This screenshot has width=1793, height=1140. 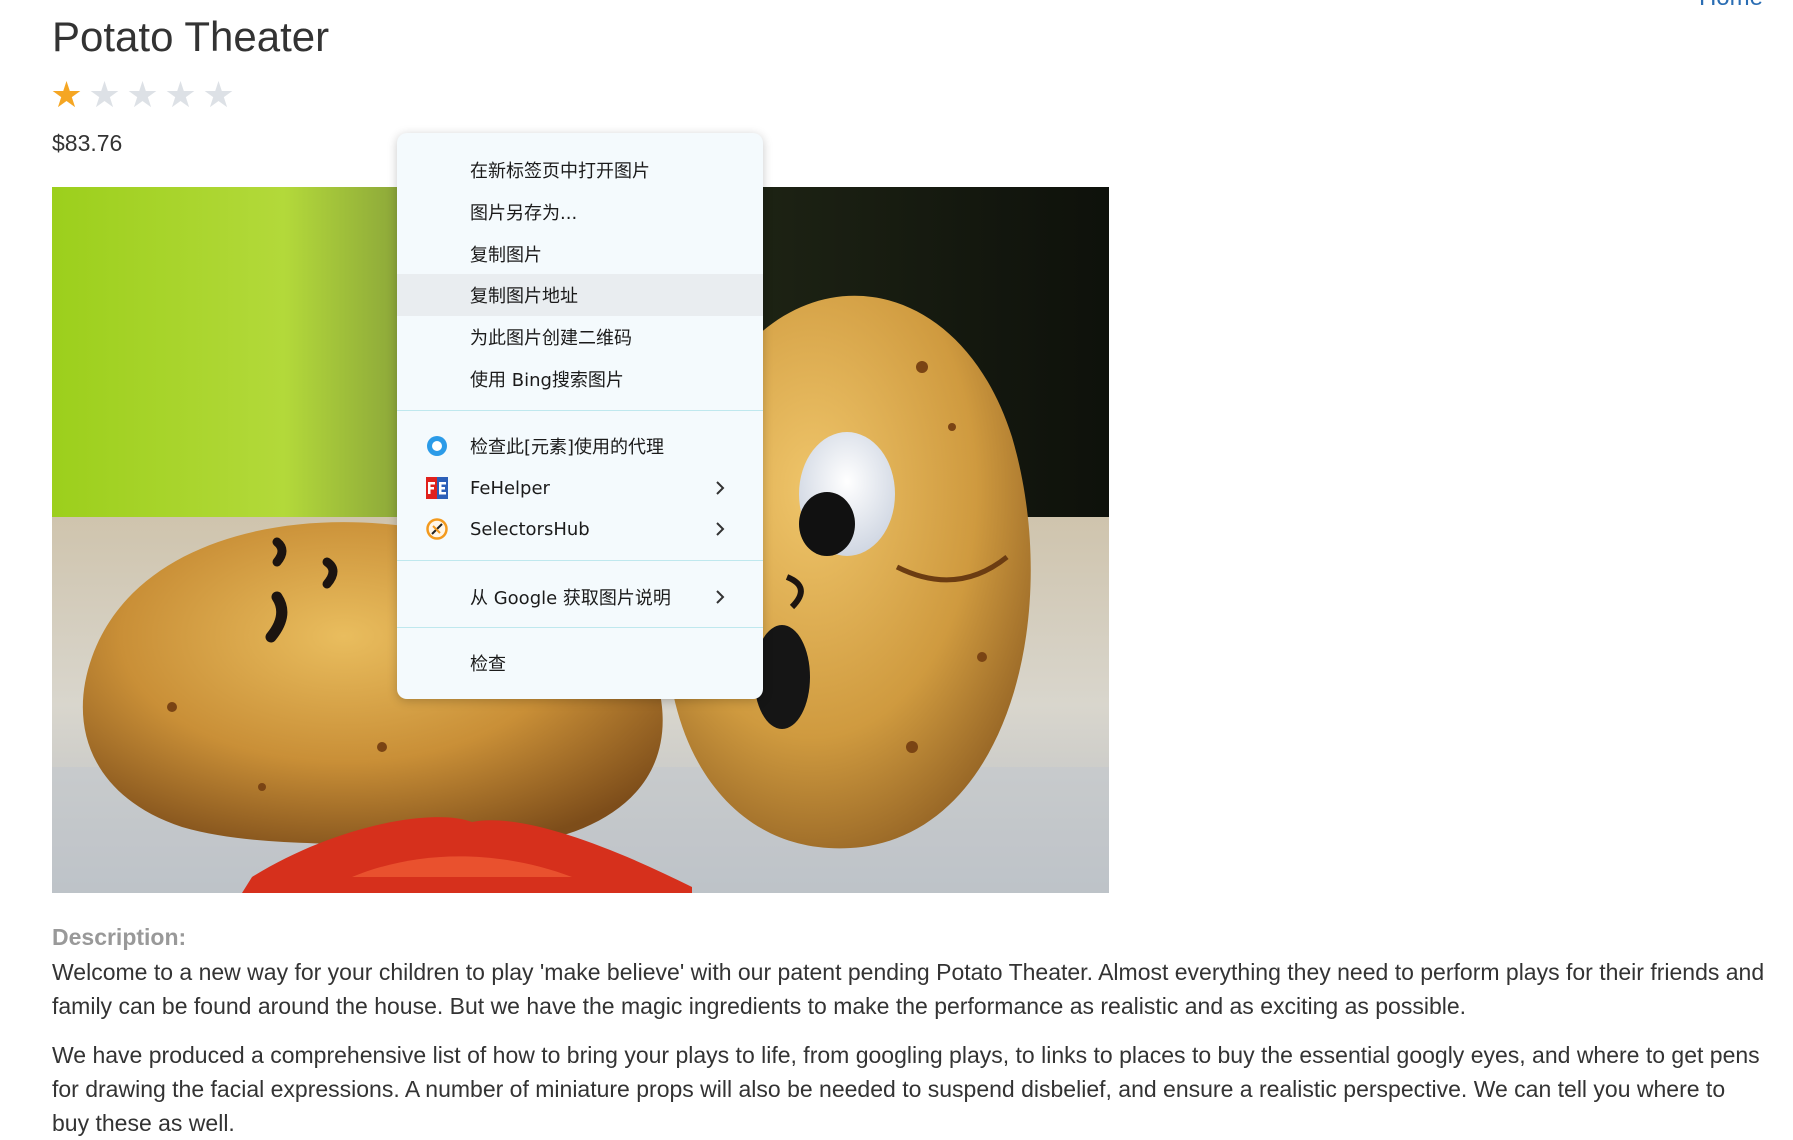 I want to click on menu-item-google-image-description: 从 Google 获取图片说明, so click(x=580, y=597).